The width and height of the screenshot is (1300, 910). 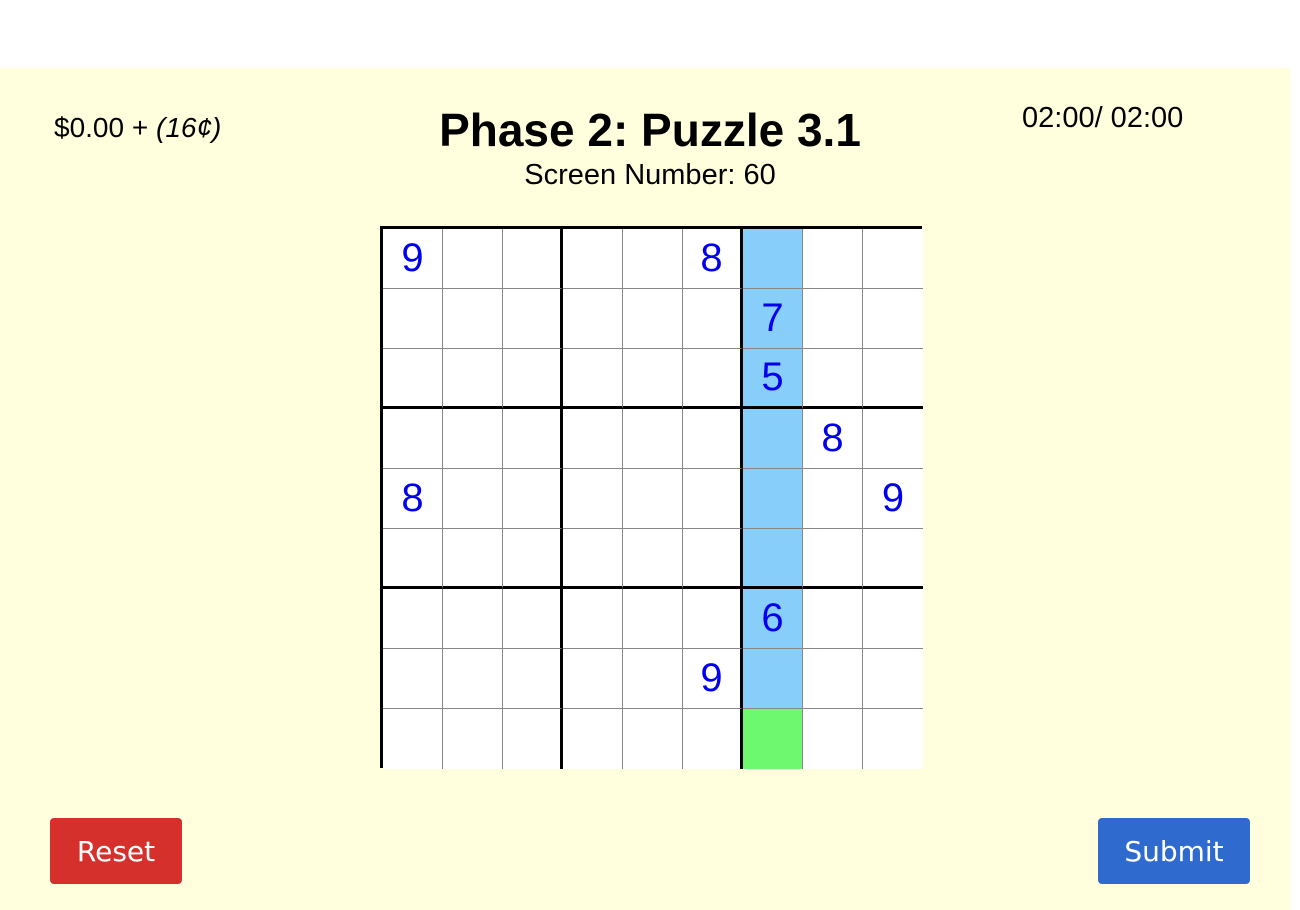 I want to click on submit-button: Submit, so click(x=1174, y=851).